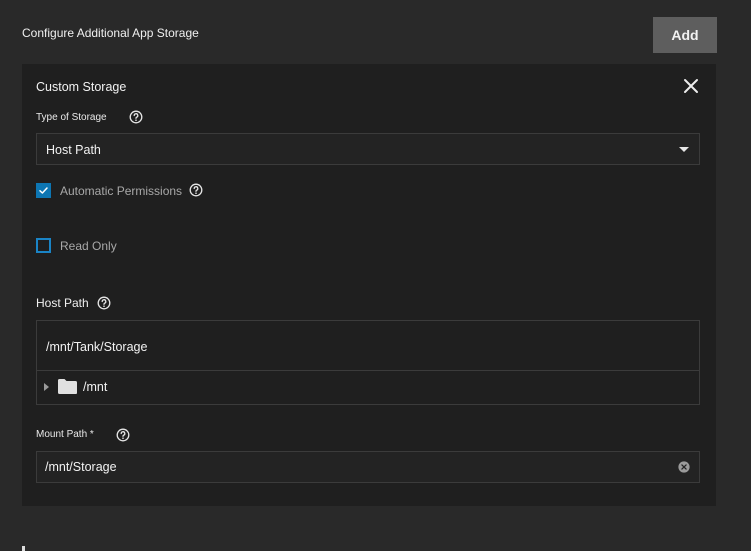  What do you see at coordinates (81, 87) in the screenshot?
I see `card-title: Custom Storage` at bounding box center [81, 87].